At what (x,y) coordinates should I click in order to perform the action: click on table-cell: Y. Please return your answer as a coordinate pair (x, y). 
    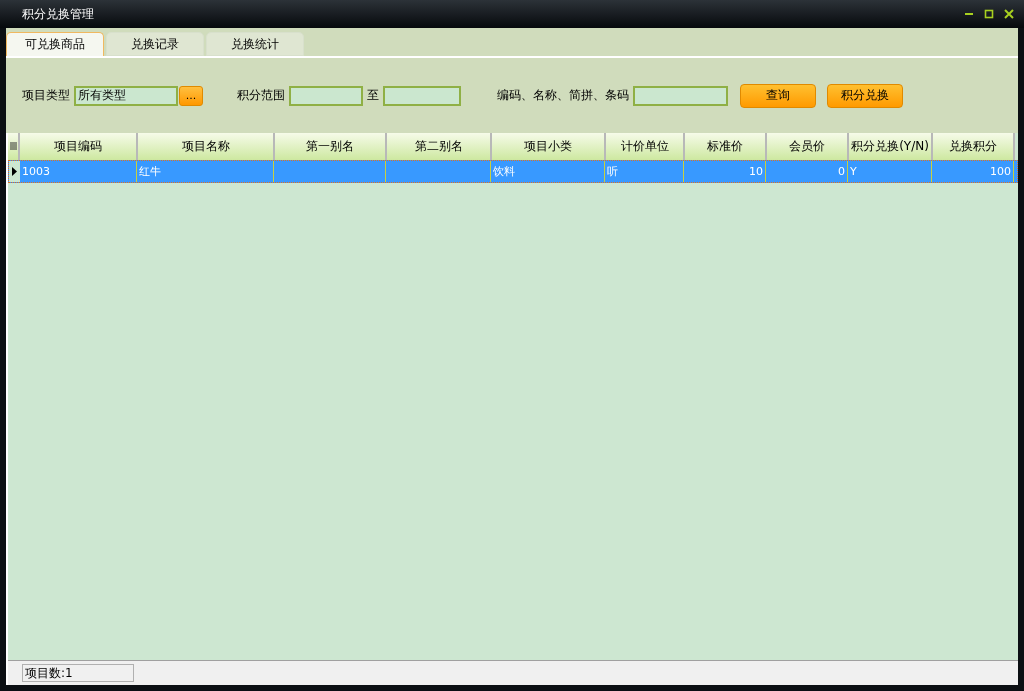
    Looking at the image, I should click on (890, 171).